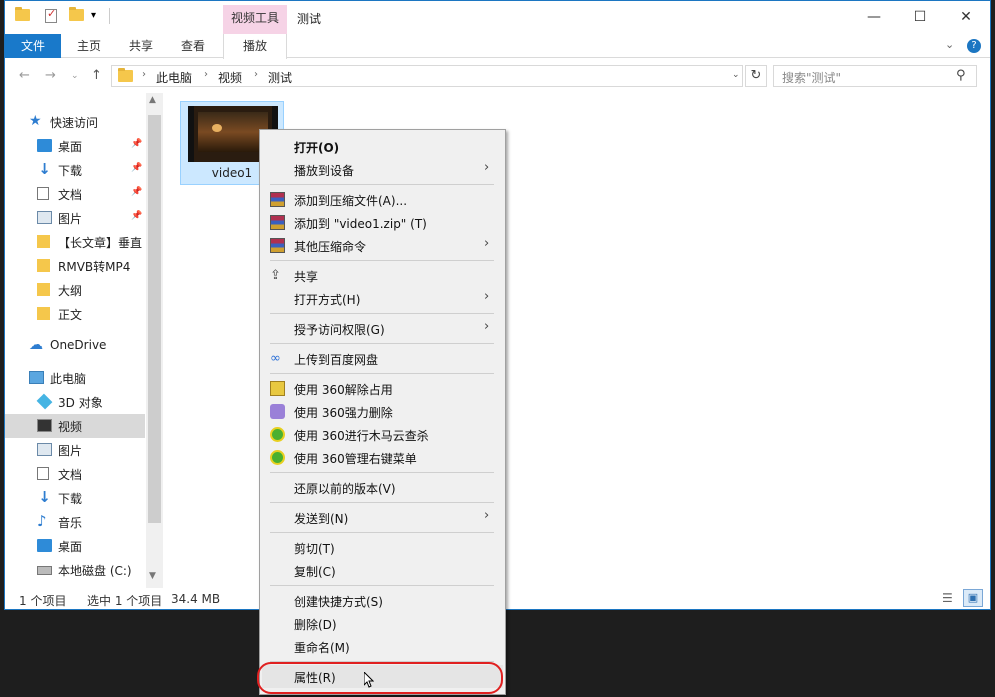 The height and width of the screenshot is (697, 995). I want to click on help-icon: ?, so click(974, 46).